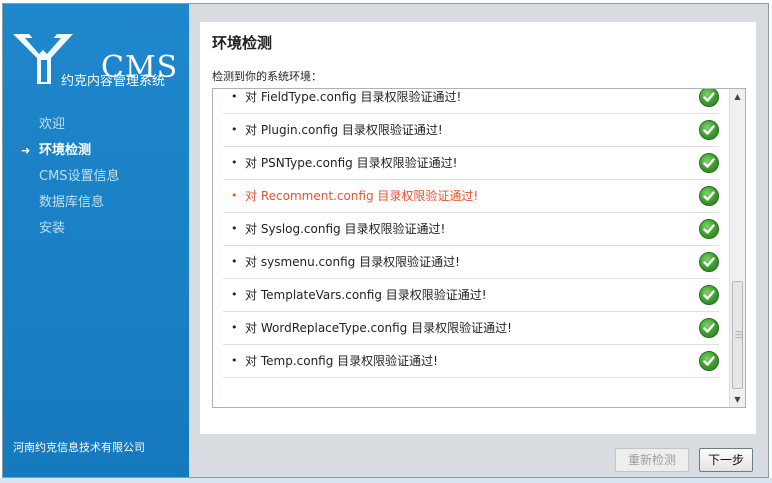 This screenshot has width=772, height=483. I want to click on list-item: • 对 Recomment.config 目录权限验证通过!, so click(471, 196).